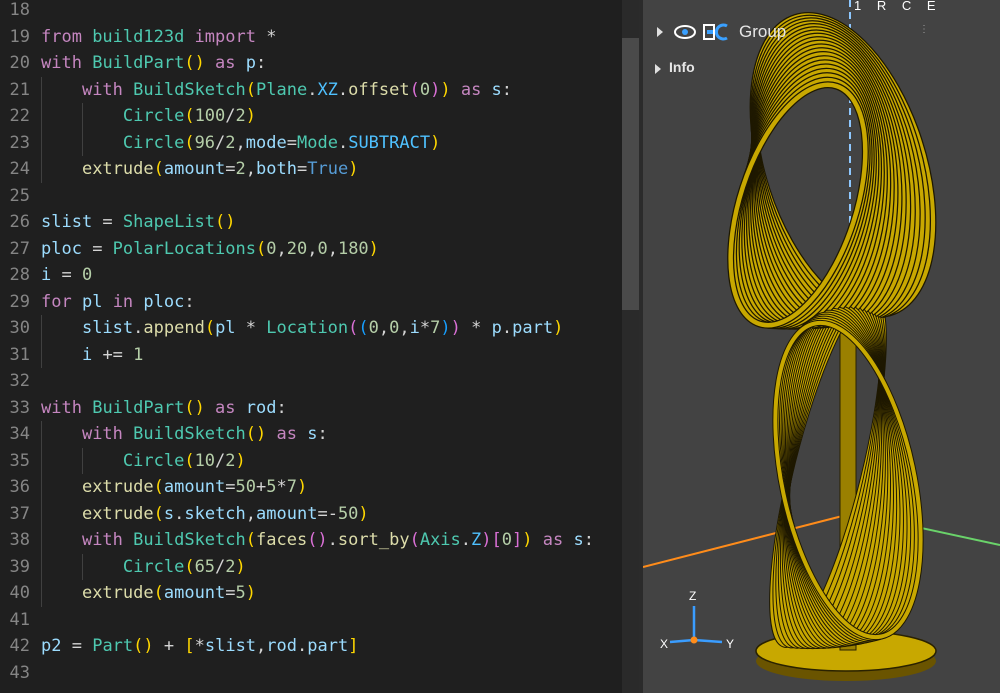 The width and height of the screenshot is (1000, 693). I want to click on code-line: 19 from build123d import *, so click(311, 37).